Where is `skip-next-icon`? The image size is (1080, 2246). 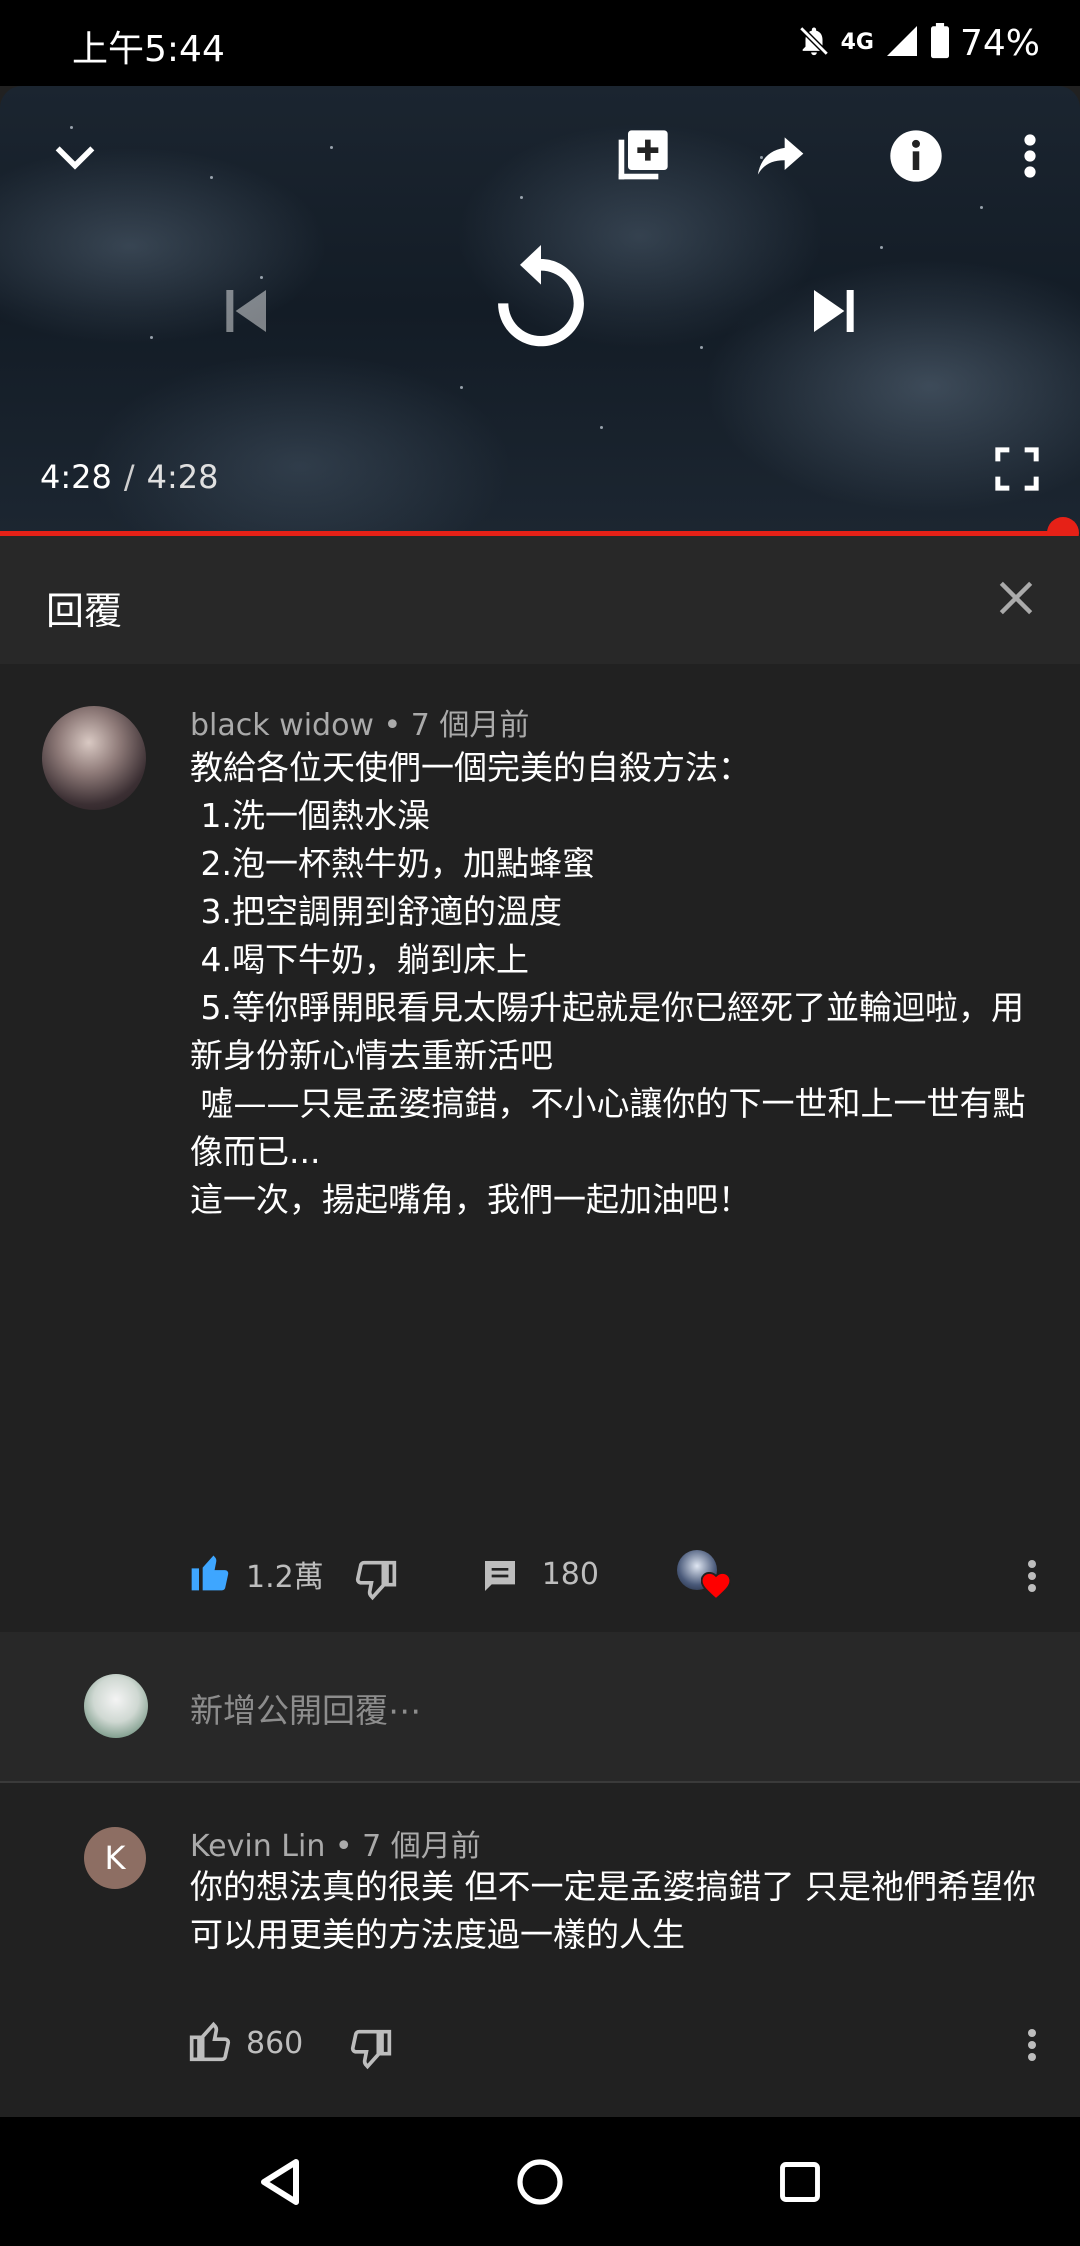
skip-next-icon is located at coordinates (835, 311).